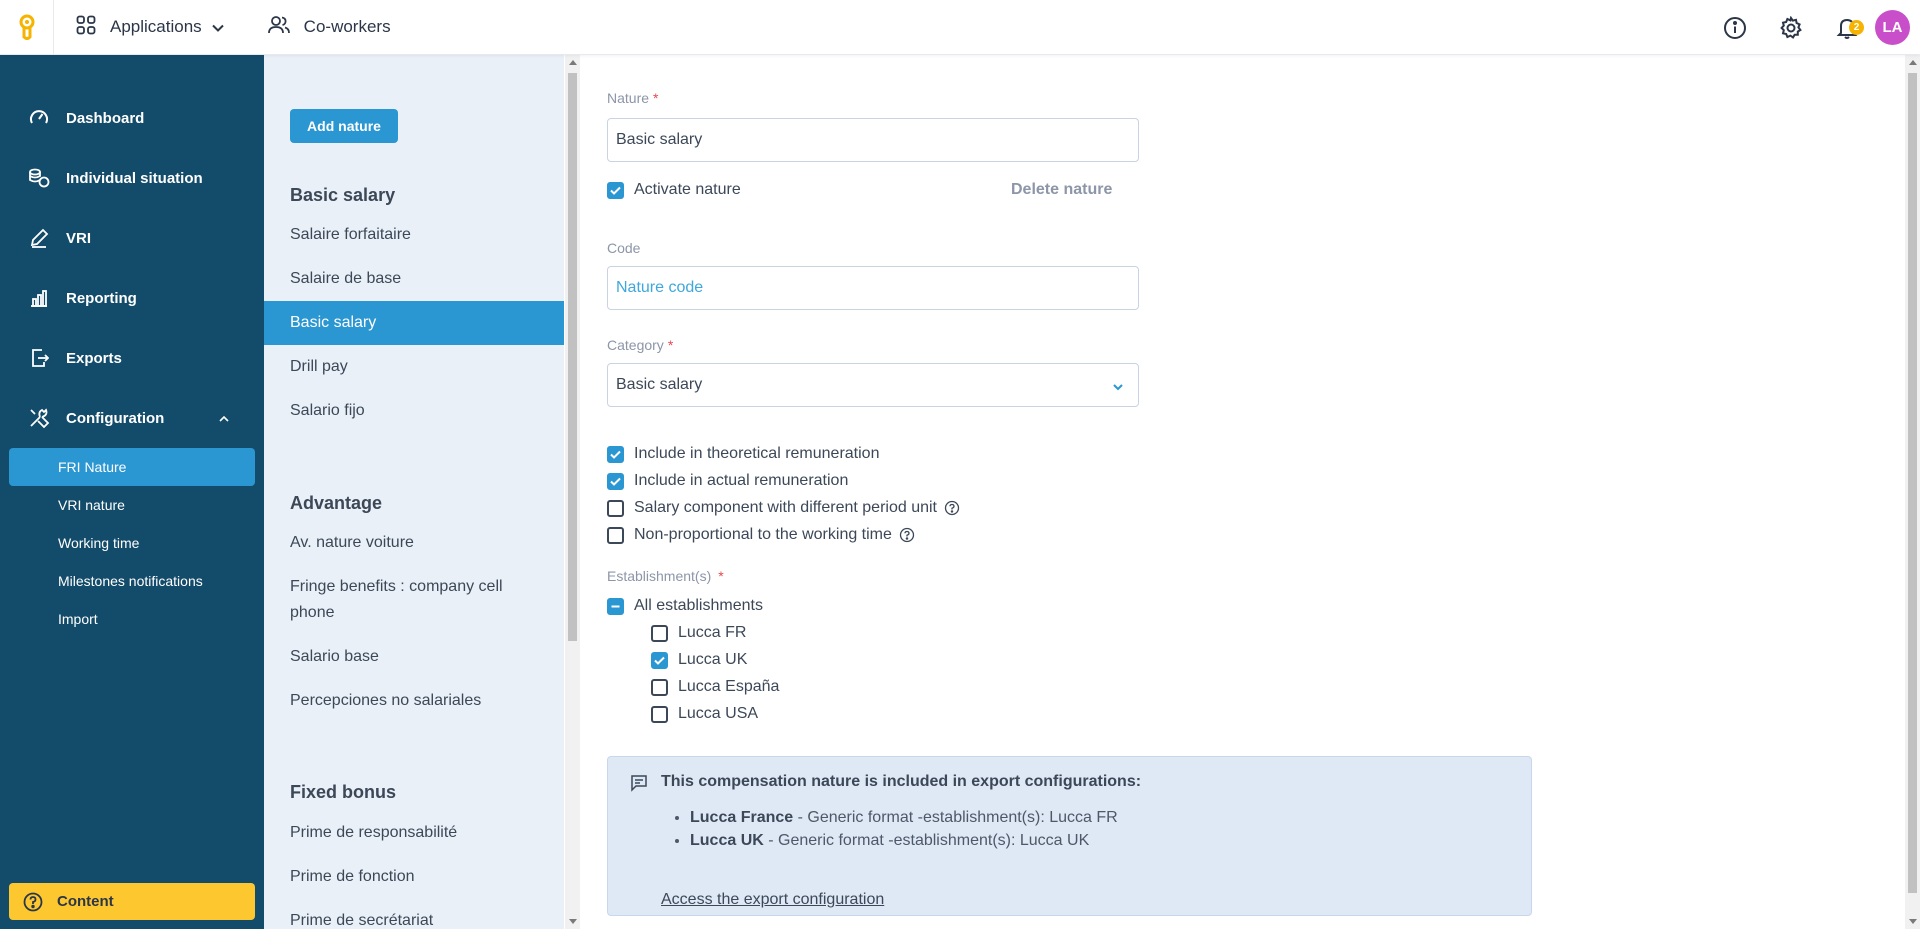  What do you see at coordinates (1892, 27) in the screenshot?
I see `user-avatar: LA` at bounding box center [1892, 27].